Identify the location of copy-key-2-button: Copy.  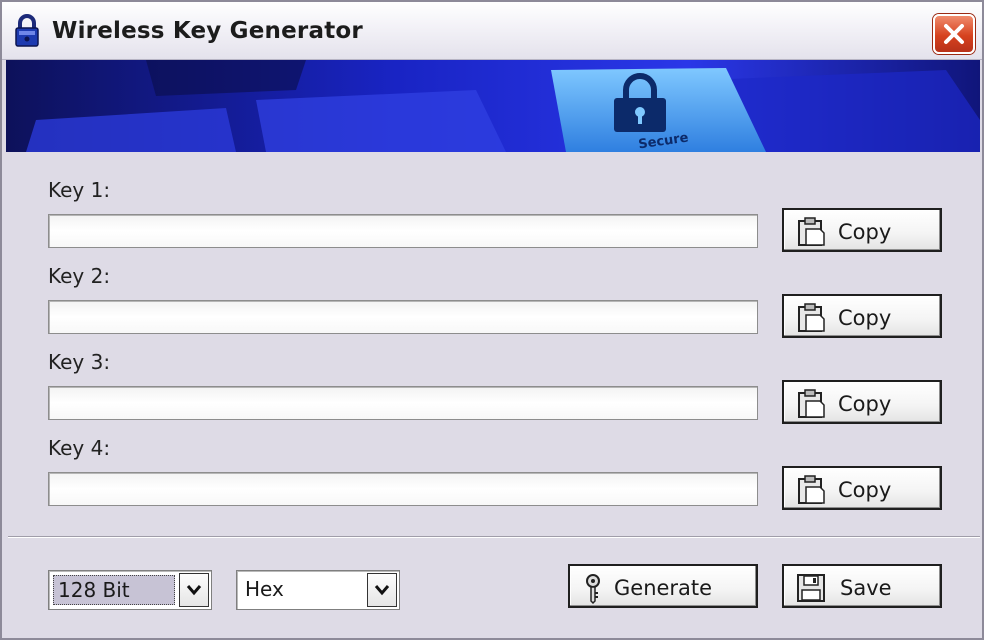
(862, 316).